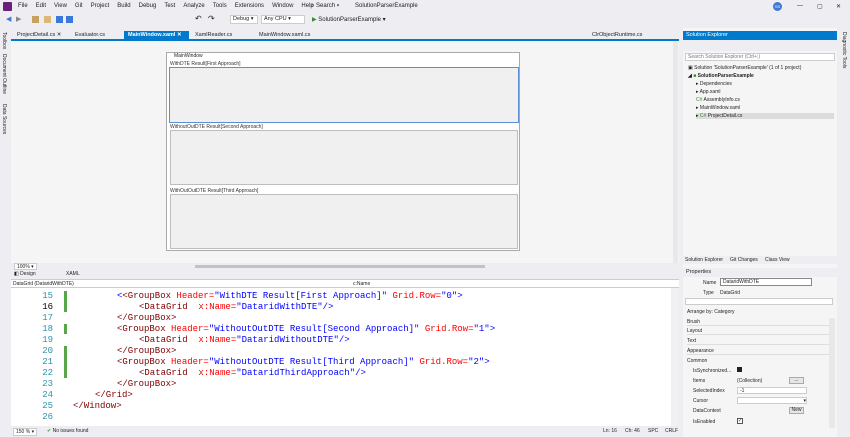  I want to click on properties-scrollbar, so click(832, 373).